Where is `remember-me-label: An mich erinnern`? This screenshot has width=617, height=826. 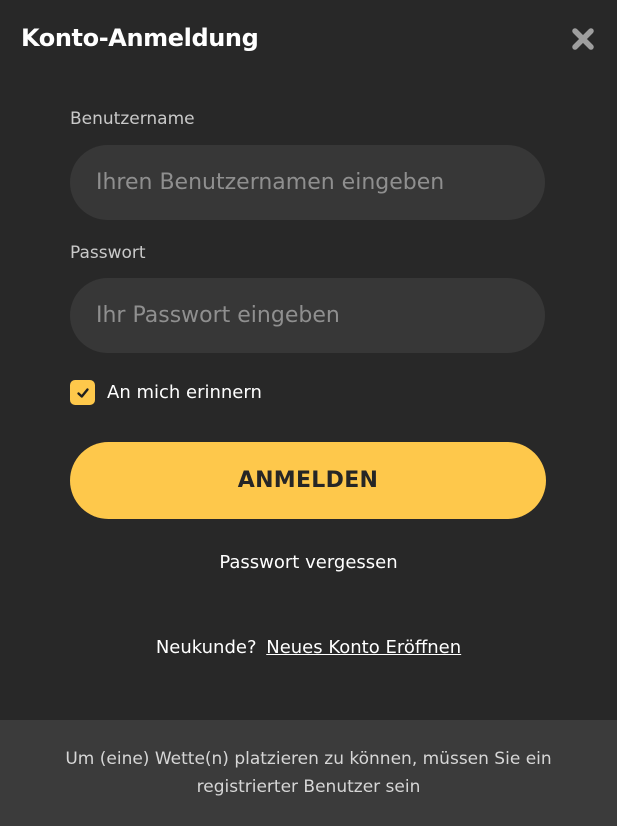 remember-me-label: An mich erinnern is located at coordinates (184, 392).